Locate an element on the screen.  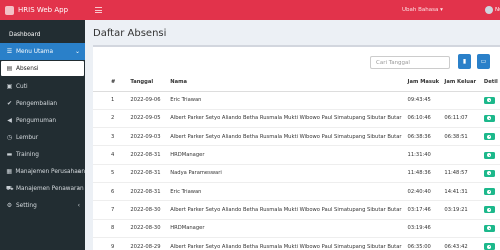
sidebar-item-training: ▬ Training is located at coordinates (42, 154).